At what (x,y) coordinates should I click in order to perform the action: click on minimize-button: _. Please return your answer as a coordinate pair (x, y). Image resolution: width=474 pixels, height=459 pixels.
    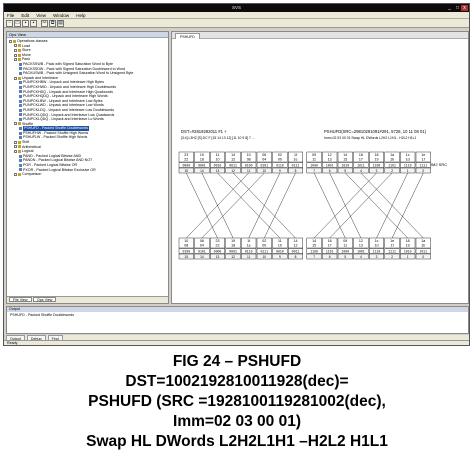
    Looking at the image, I should click on (449, 8).